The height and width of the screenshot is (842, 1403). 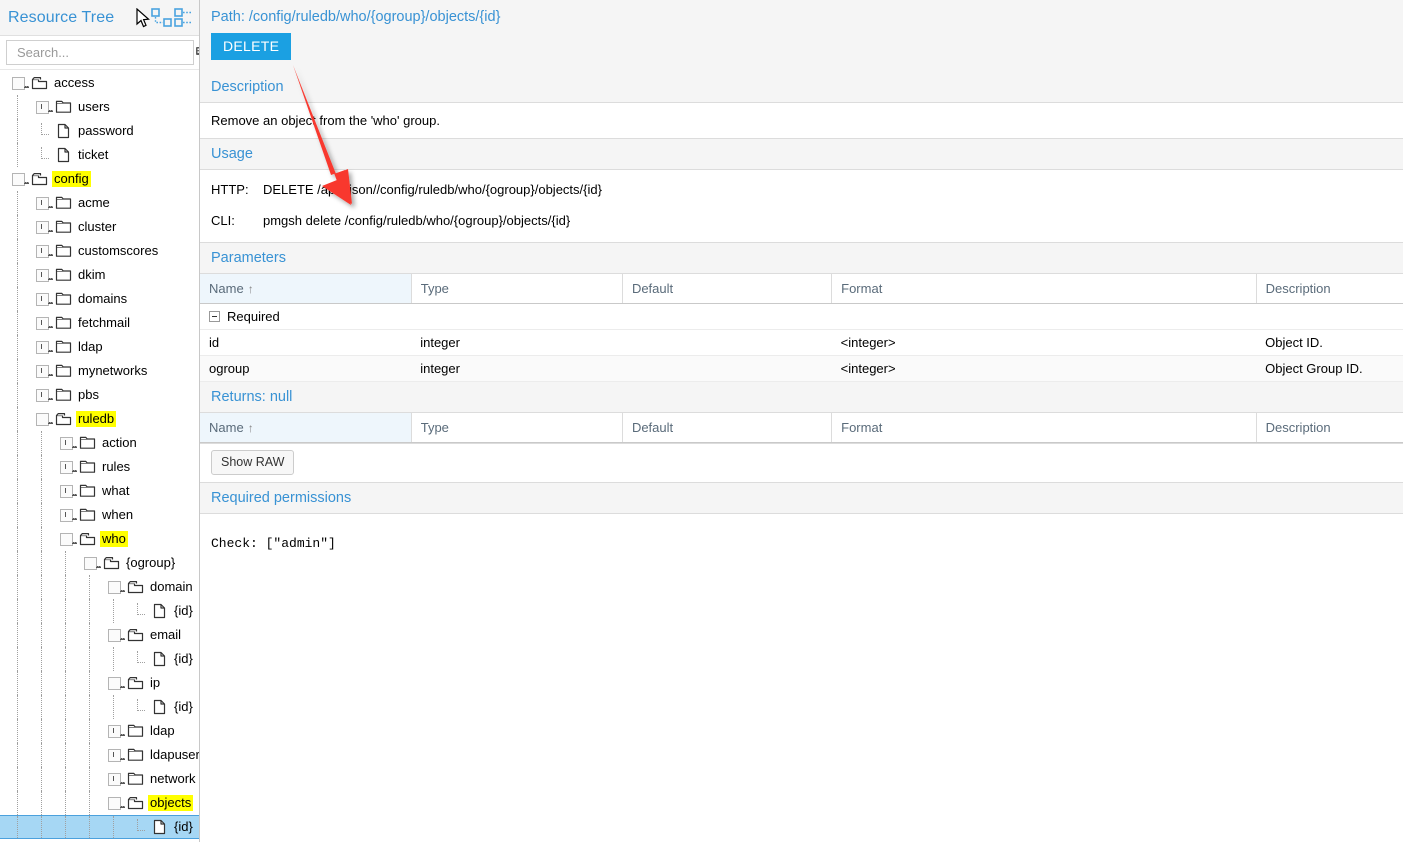 What do you see at coordinates (100, 683) in the screenshot?
I see `tree-item-ip: ip` at bounding box center [100, 683].